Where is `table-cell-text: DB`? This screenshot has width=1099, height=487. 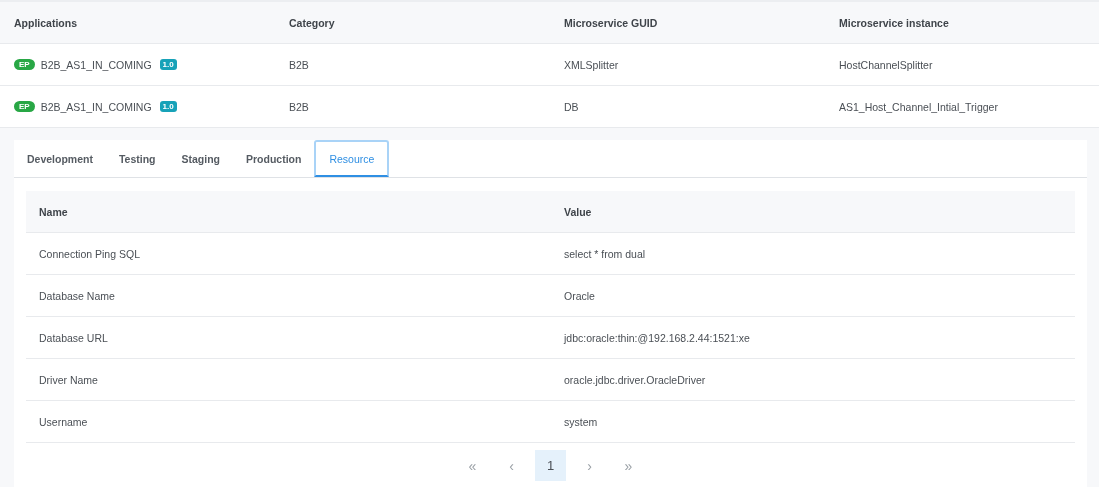
table-cell-text: DB is located at coordinates (572, 106).